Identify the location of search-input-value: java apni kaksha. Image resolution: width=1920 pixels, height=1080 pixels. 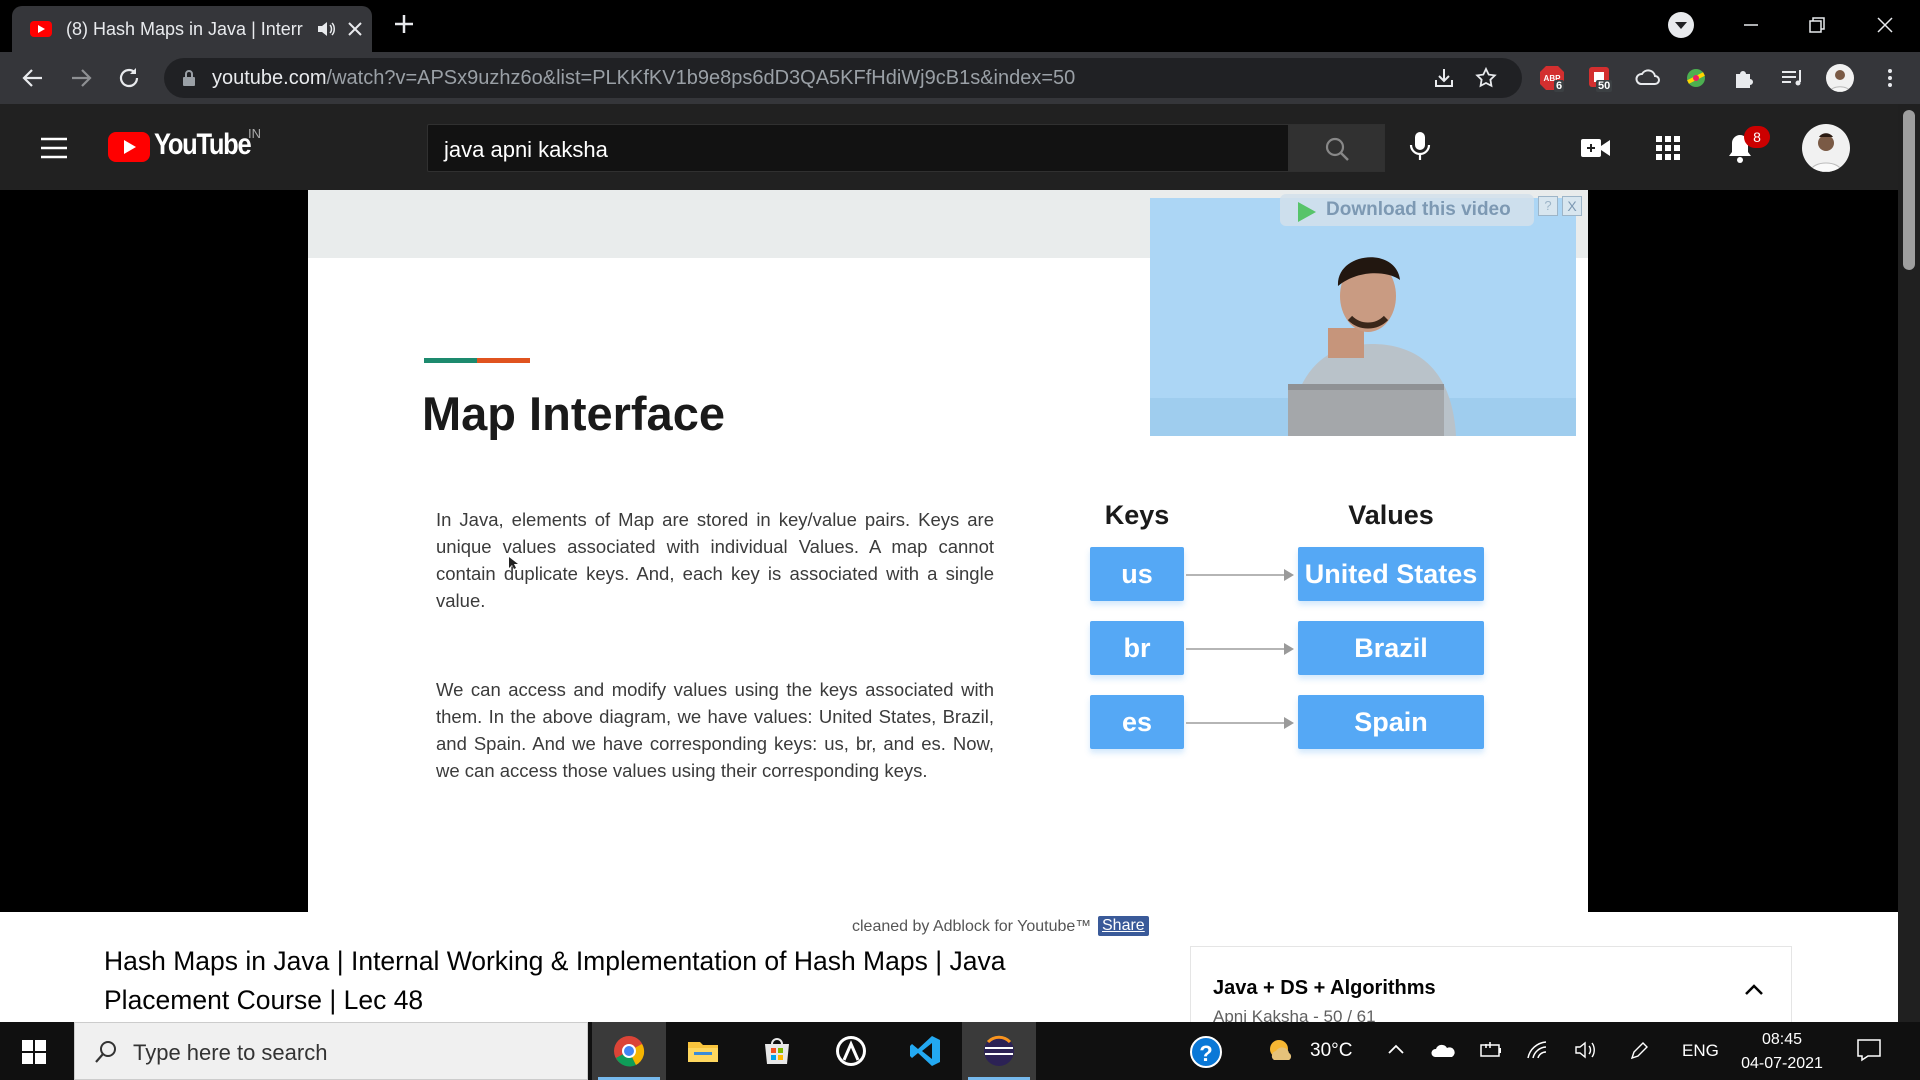
(526, 149).